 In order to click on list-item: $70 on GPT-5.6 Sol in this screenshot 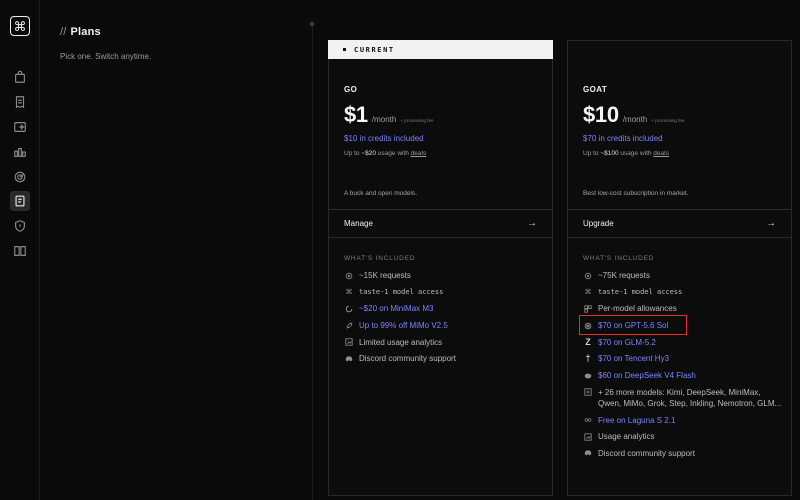, I will do `click(683, 325)`.